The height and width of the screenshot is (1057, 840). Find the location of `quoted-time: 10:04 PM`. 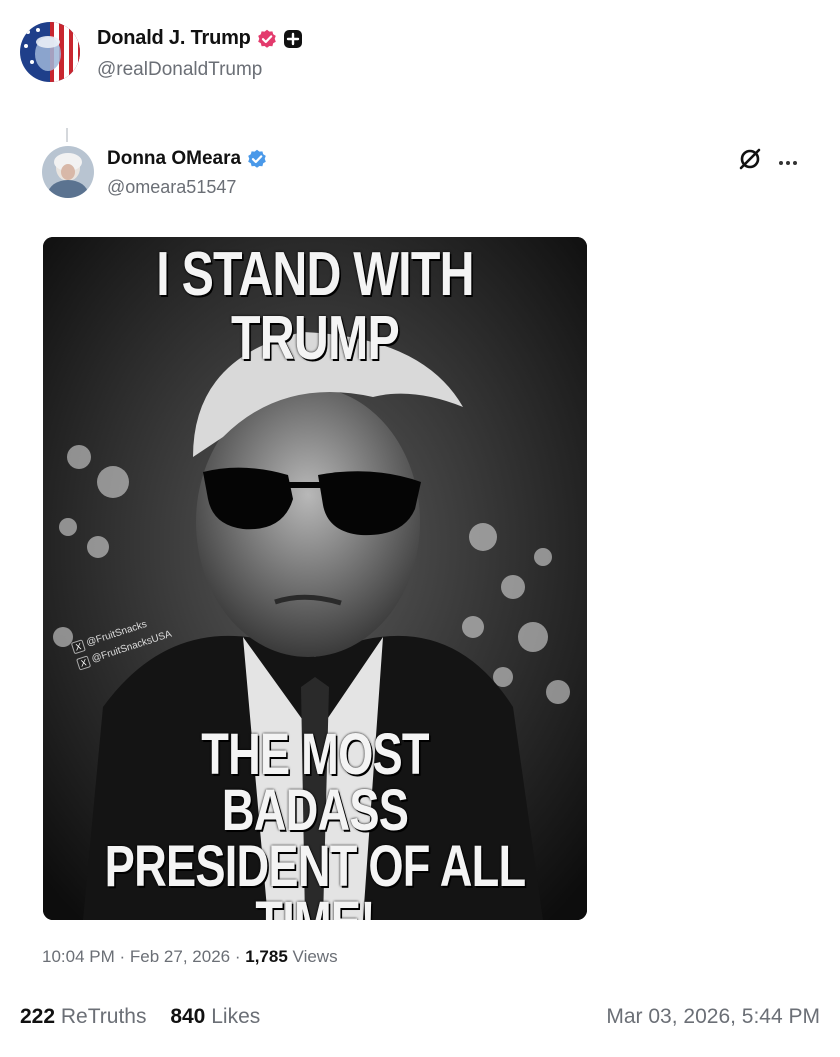

quoted-time: 10:04 PM is located at coordinates (78, 956).